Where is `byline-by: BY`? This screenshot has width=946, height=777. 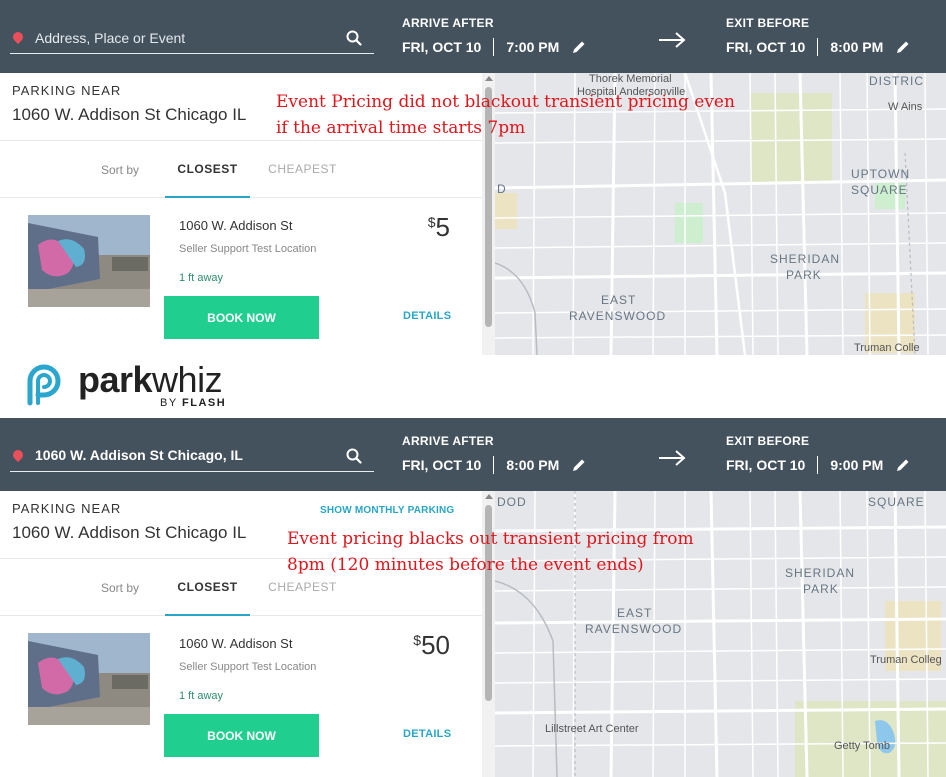 byline-by: BY is located at coordinates (169, 403).